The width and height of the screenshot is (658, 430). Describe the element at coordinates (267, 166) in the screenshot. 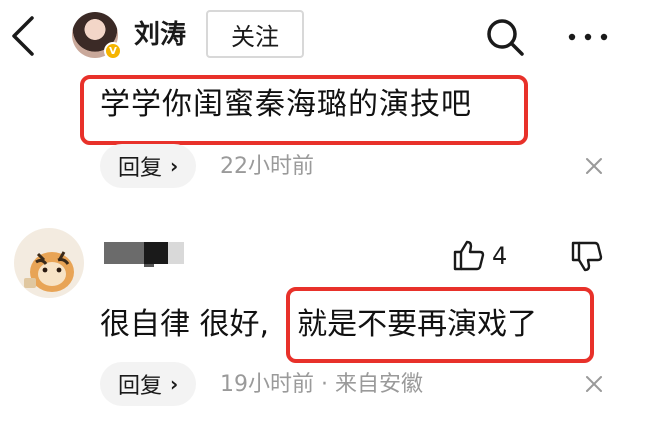

I see `comment-timestamp: 22小时前` at that location.